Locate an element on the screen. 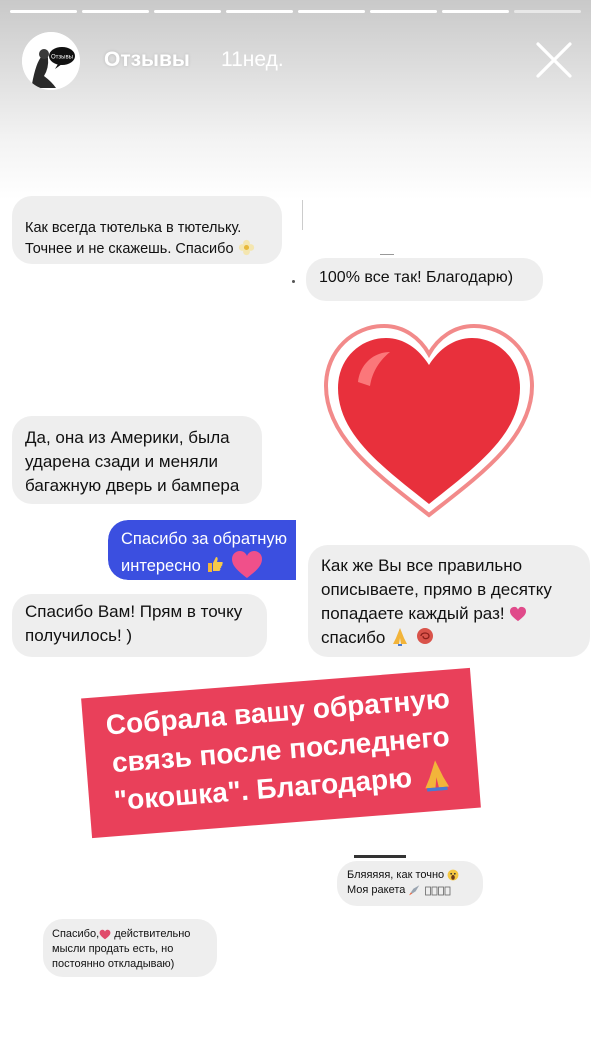 This screenshot has width=591, height=1049. message-line: Бляяяяя, как точно is located at coordinates (415, 875).